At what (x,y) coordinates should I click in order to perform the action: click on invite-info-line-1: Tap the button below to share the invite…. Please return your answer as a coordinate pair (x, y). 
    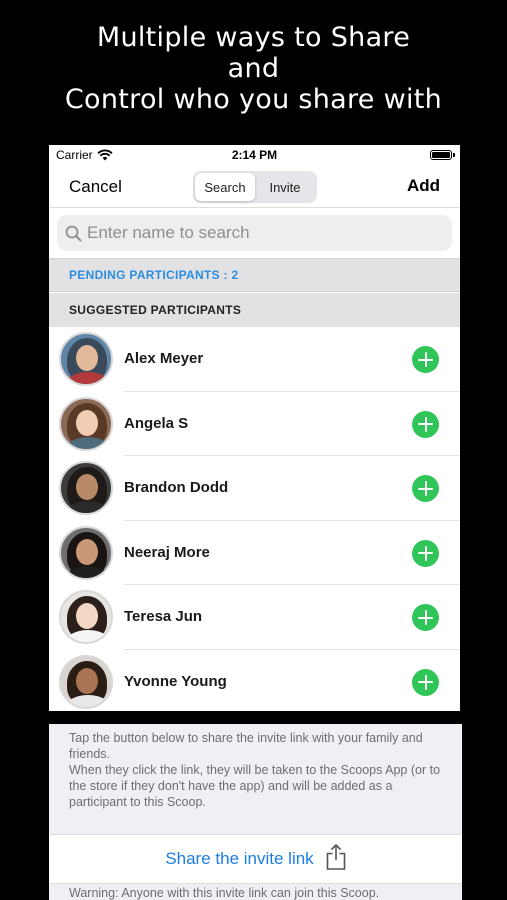
    Looking at the image, I should click on (246, 746).